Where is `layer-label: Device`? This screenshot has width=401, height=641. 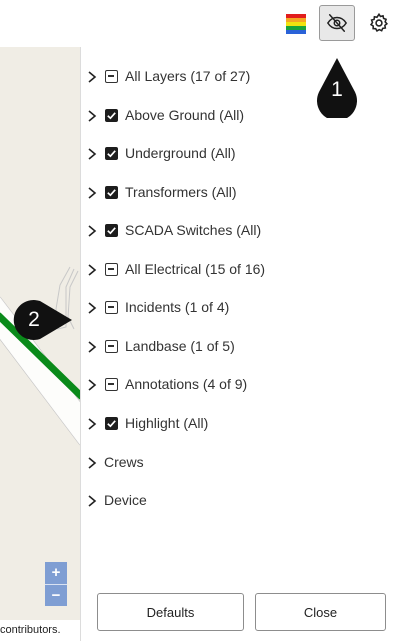
layer-label: Device is located at coordinates (125, 500).